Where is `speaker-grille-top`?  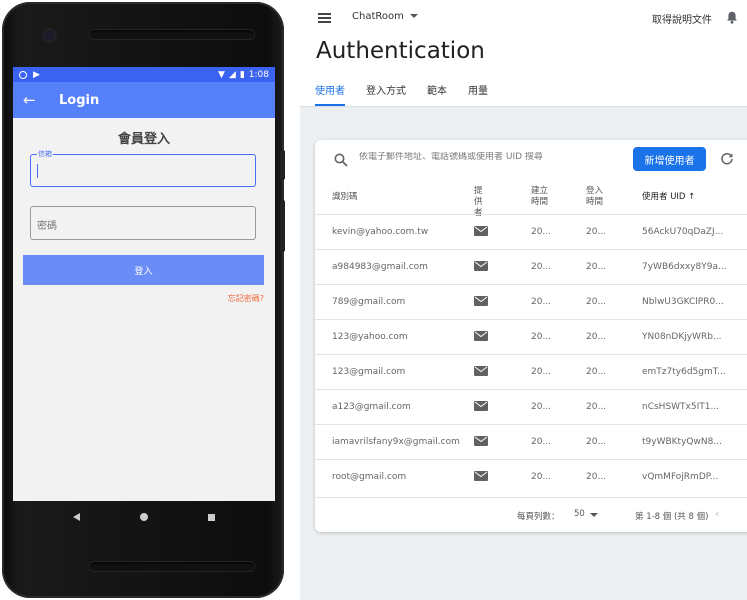 speaker-grille-top is located at coordinates (172, 34).